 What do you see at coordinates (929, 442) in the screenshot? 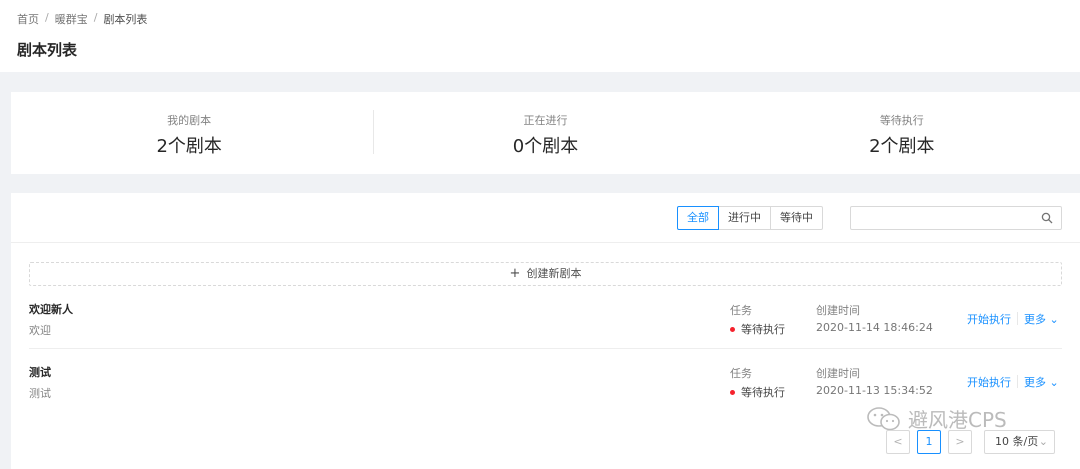
I see `page-1-button: 1` at bounding box center [929, 442].